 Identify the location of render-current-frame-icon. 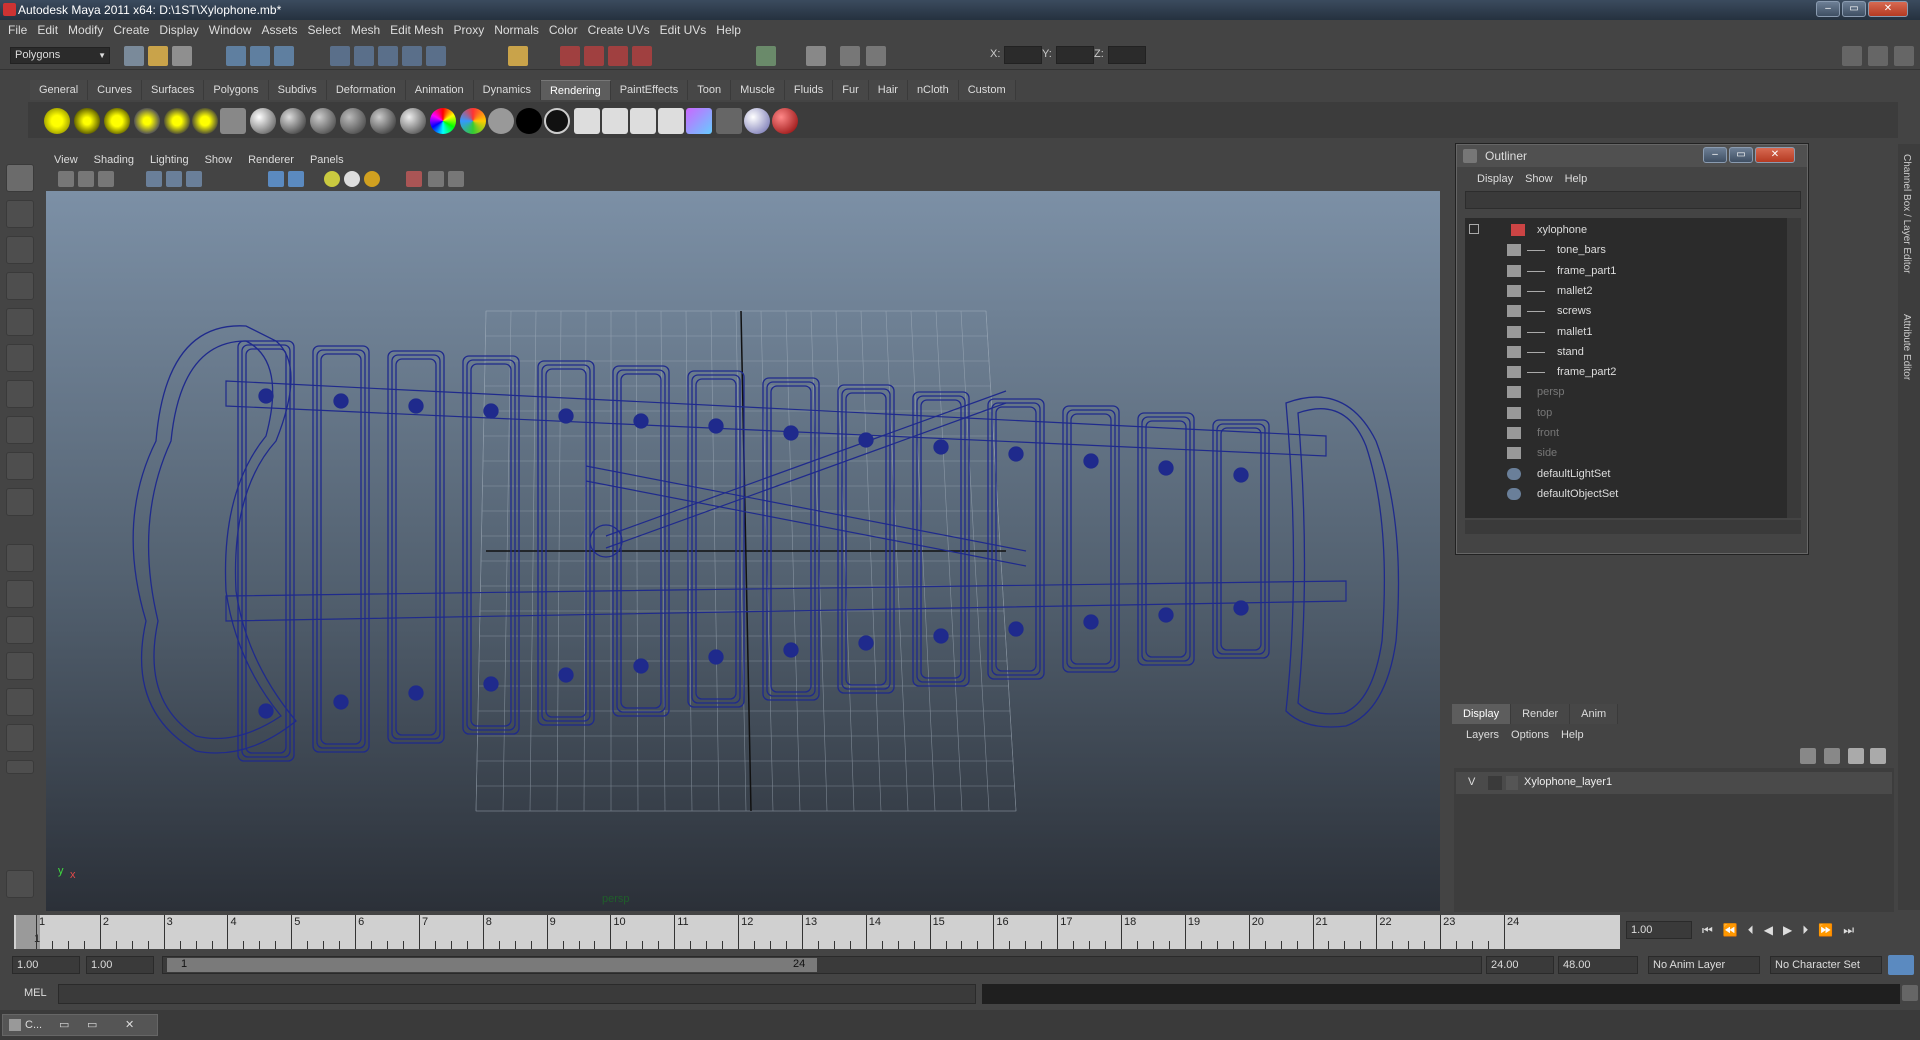
(587, 121).